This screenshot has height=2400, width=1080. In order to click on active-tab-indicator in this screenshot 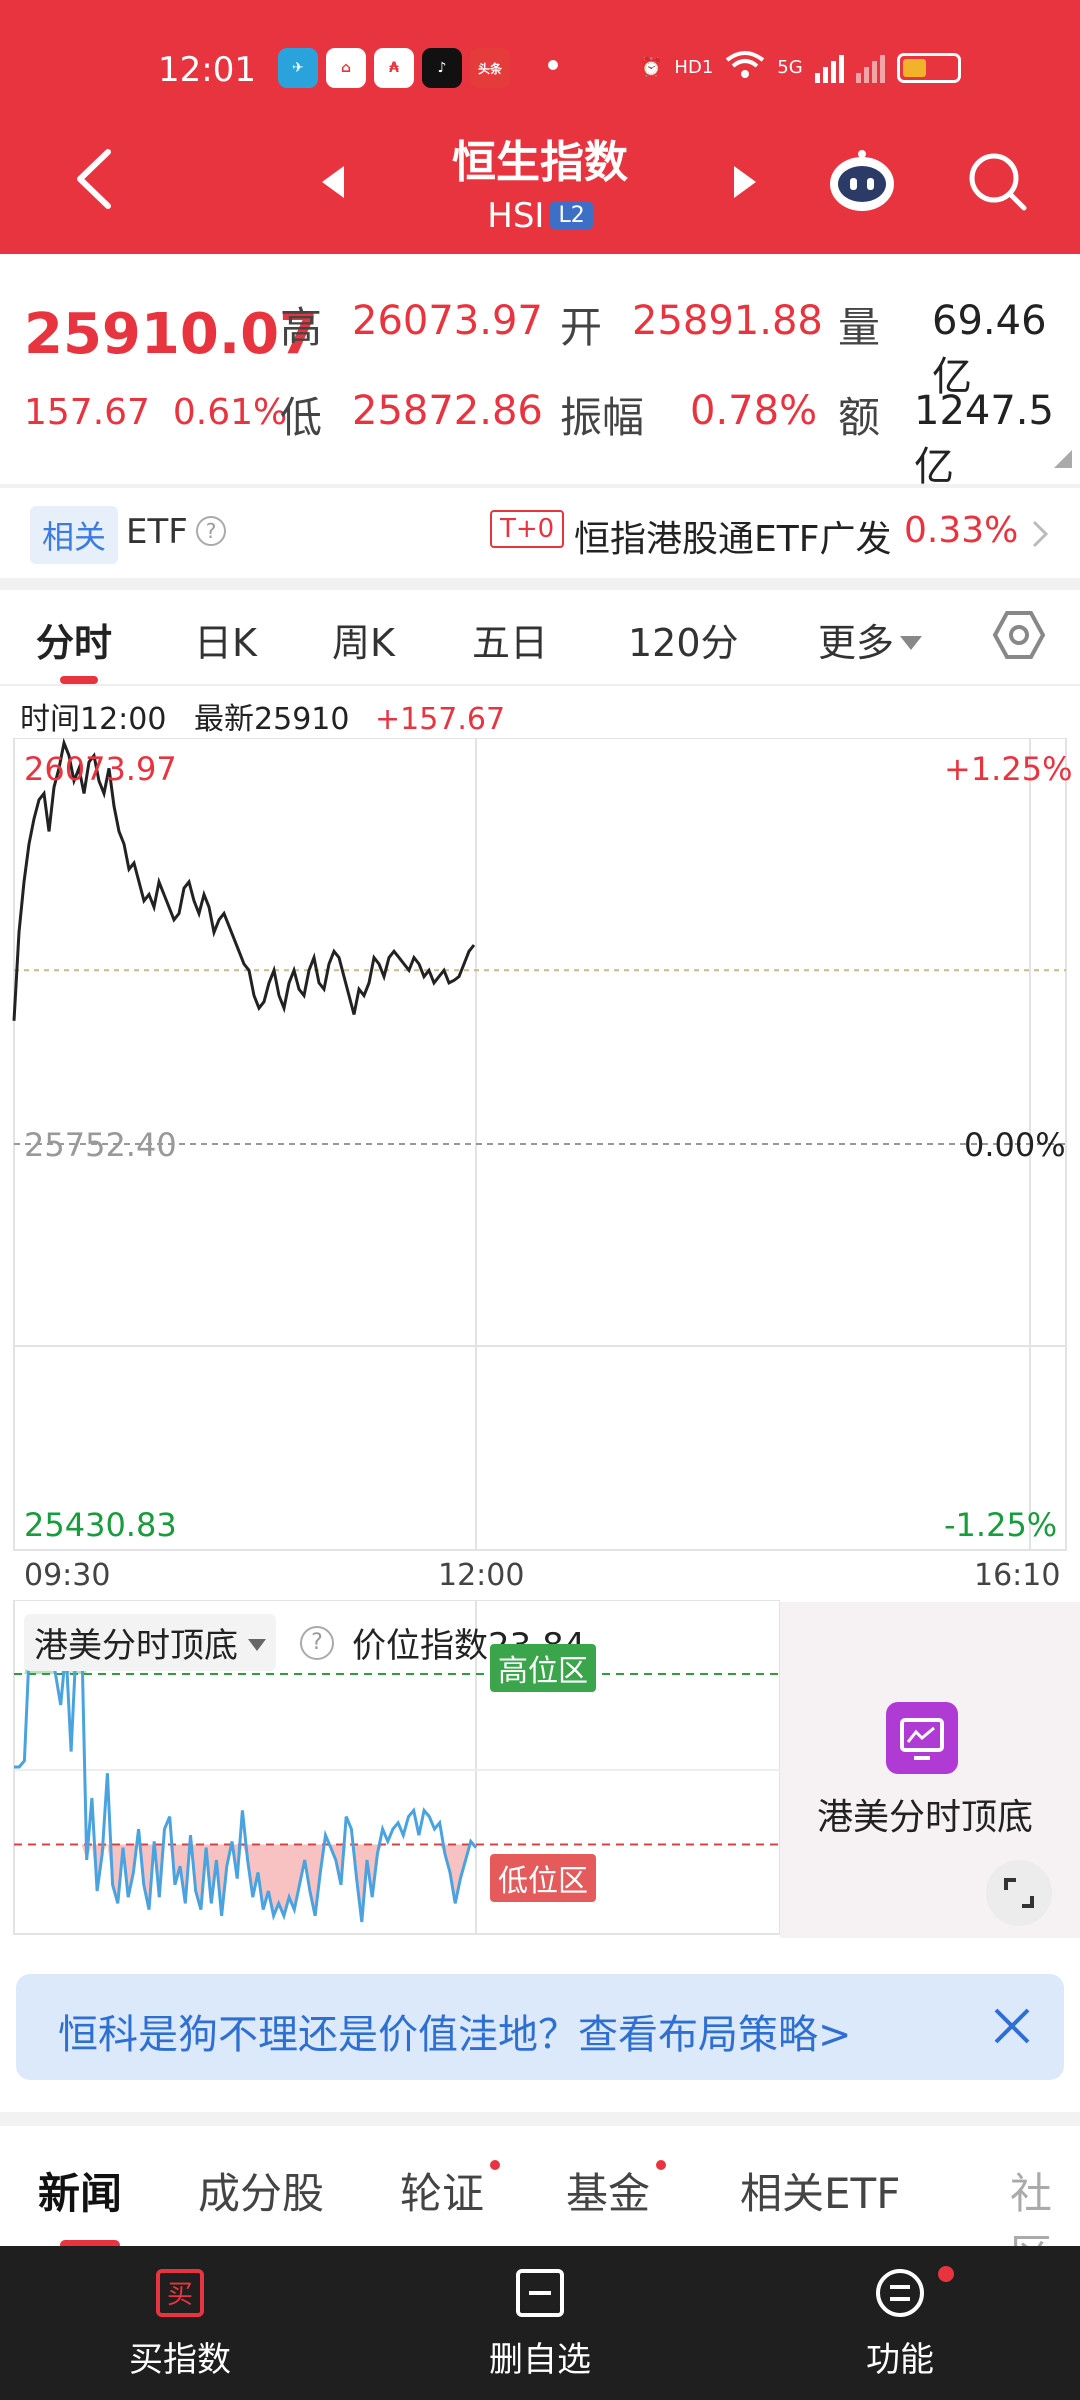, I will do `click(79, 680)`.